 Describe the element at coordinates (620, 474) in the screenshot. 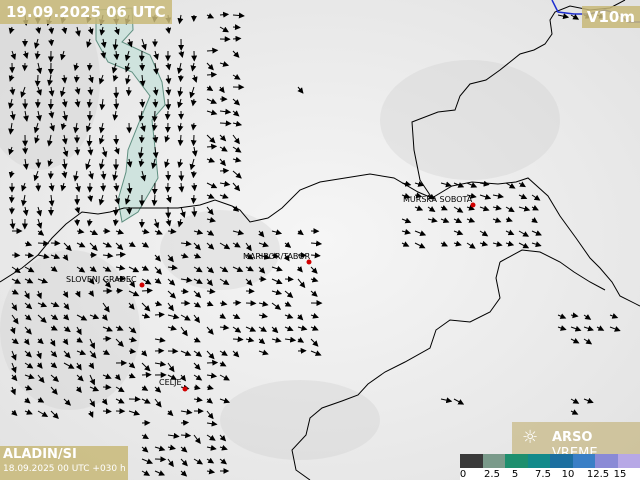

I see `legend-label: 15` at that location.